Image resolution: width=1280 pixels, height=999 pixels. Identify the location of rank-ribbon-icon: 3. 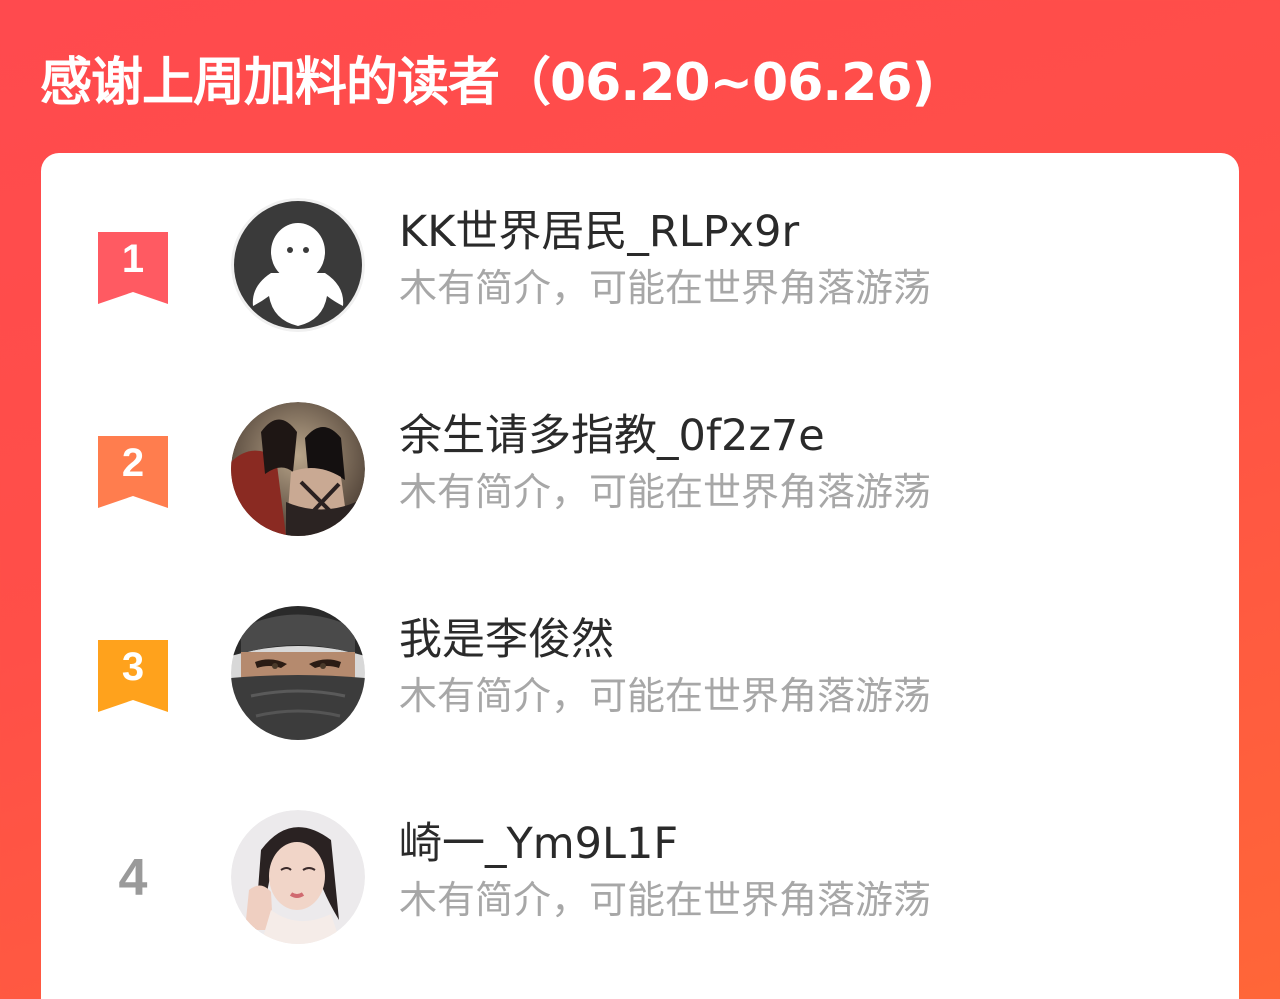
(133, 676).